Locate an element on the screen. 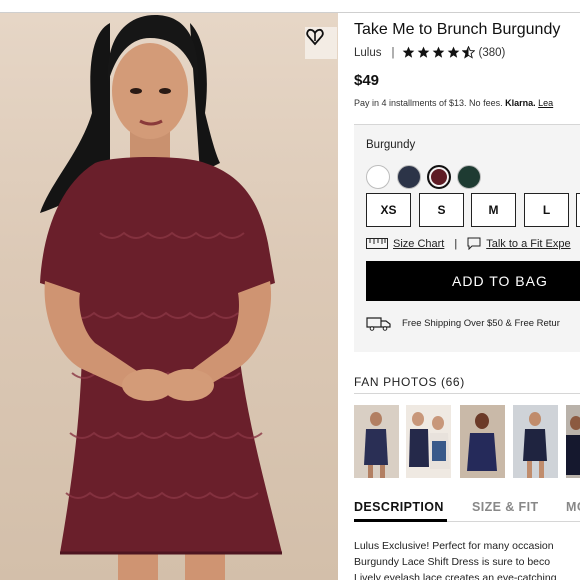 This screenshot has height=580, width=580. size-button-s: S is located at coordinates (441, 210).